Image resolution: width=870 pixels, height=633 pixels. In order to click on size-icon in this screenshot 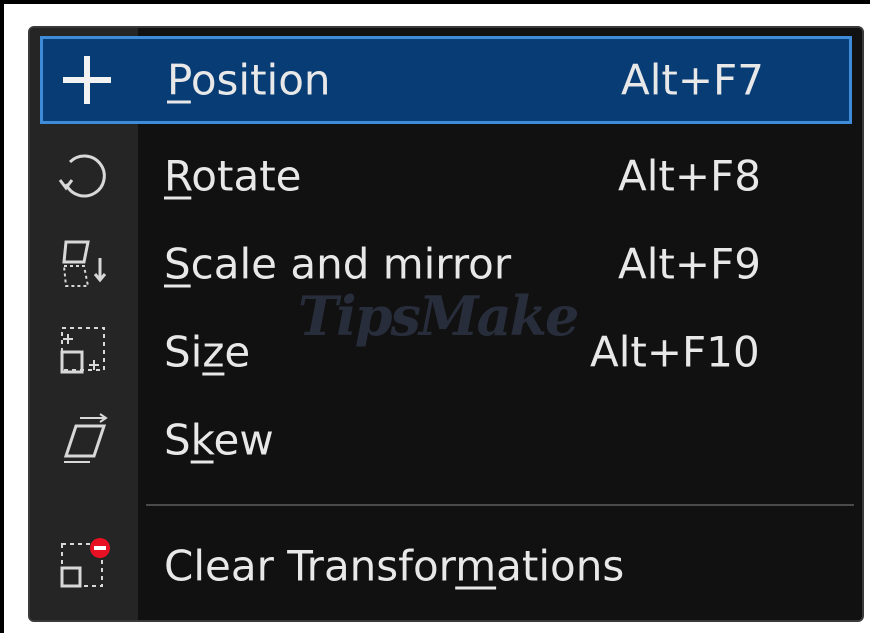, I will do `click(84, 352)`.